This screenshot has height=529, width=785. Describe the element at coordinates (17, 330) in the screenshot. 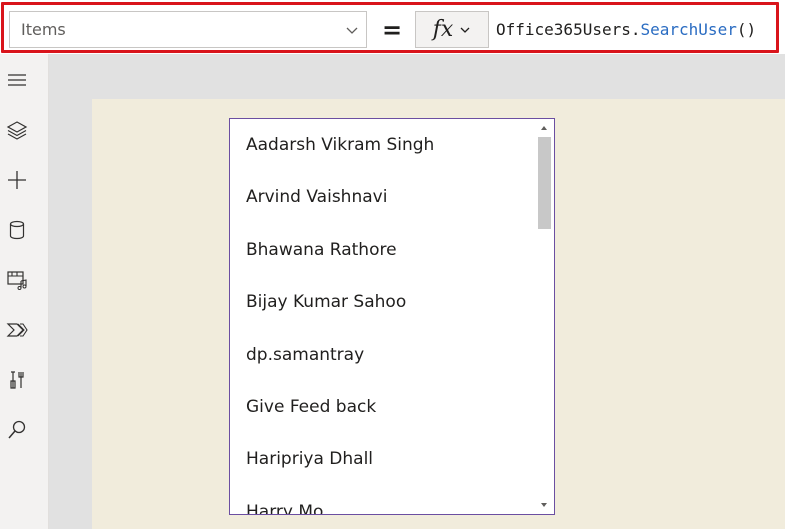

I see `power-automate-icon` at that location.